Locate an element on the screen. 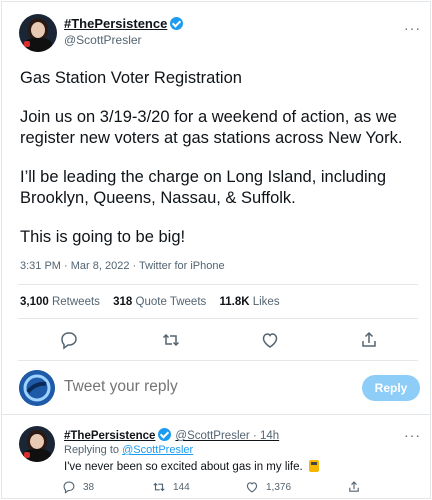  reply-share-action is located at coordinates (354, 487).